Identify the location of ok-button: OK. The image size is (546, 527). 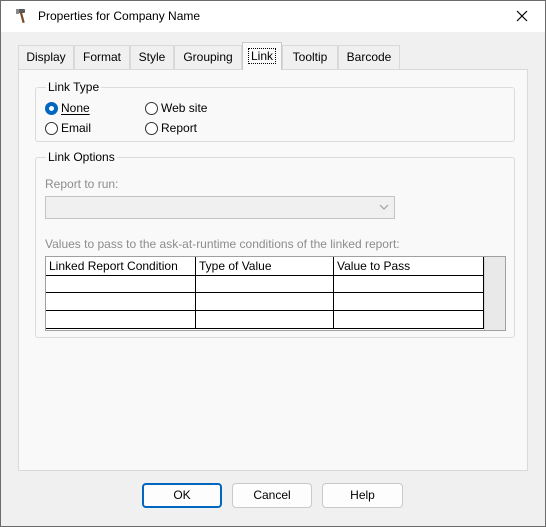
(182, 495).